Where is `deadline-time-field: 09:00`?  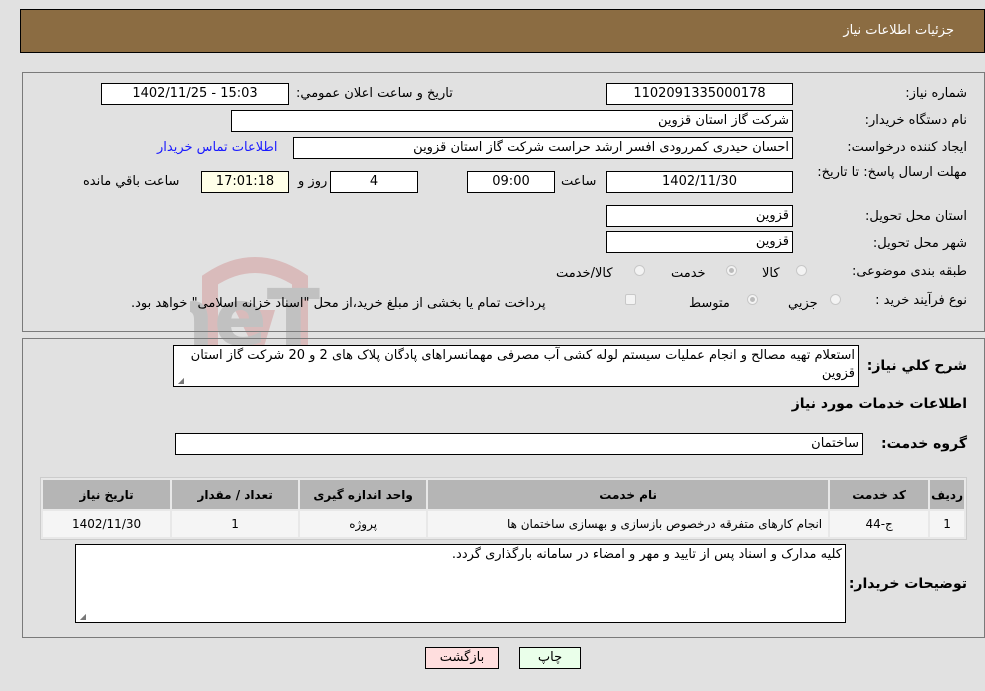 deadline-time-field: 09:00 is located at coordinates (511, 182).